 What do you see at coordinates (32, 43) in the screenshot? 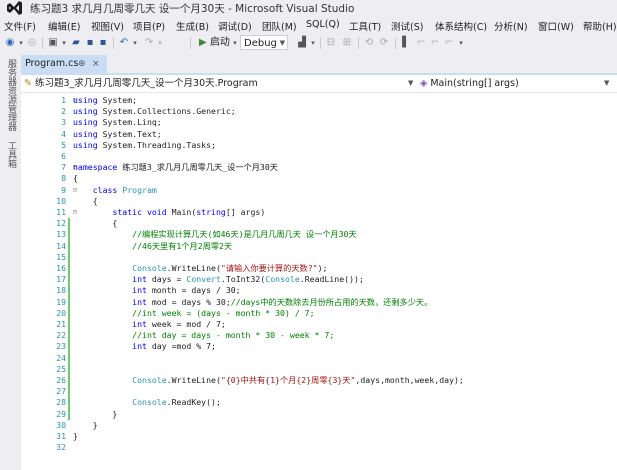
I see `forward-icon: ◎` at bounding box center [32, 43].